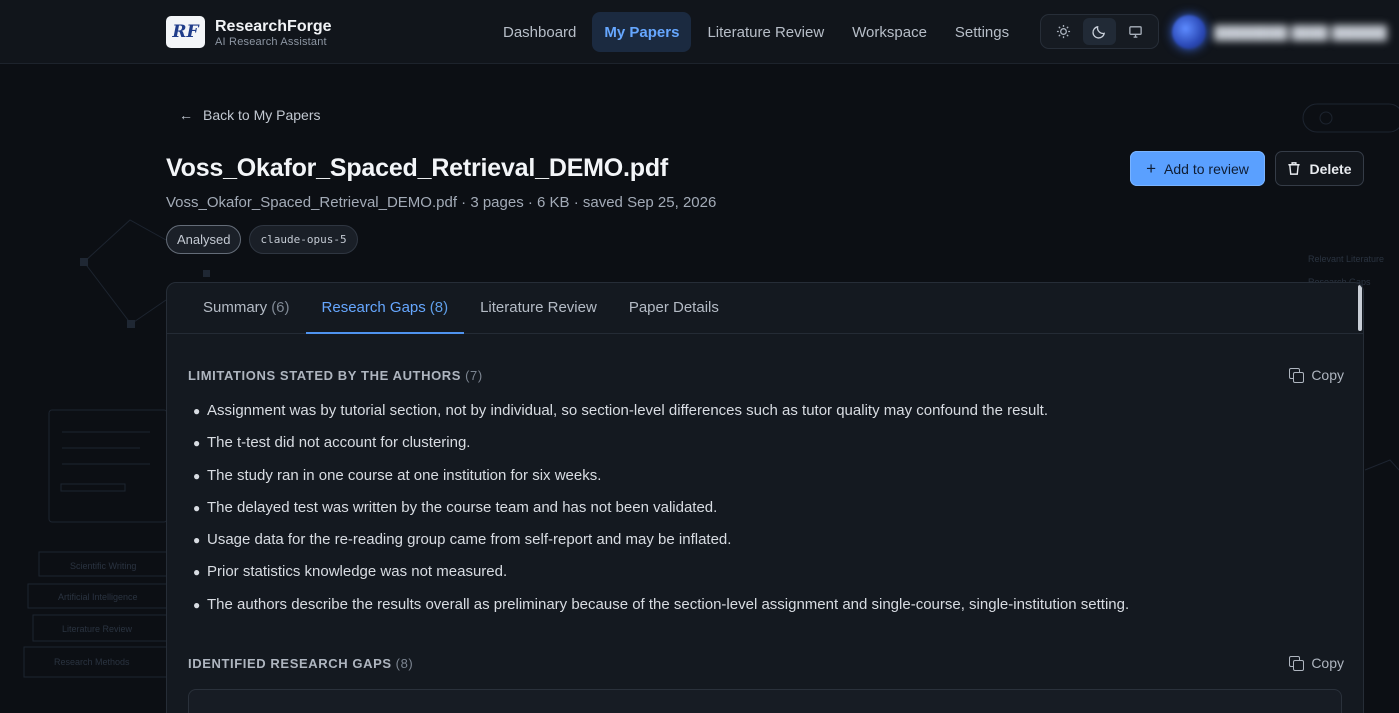 The height and width of the screenshot is (713, 1399). I want to click on gaps-count: (8), so click(404, 663).